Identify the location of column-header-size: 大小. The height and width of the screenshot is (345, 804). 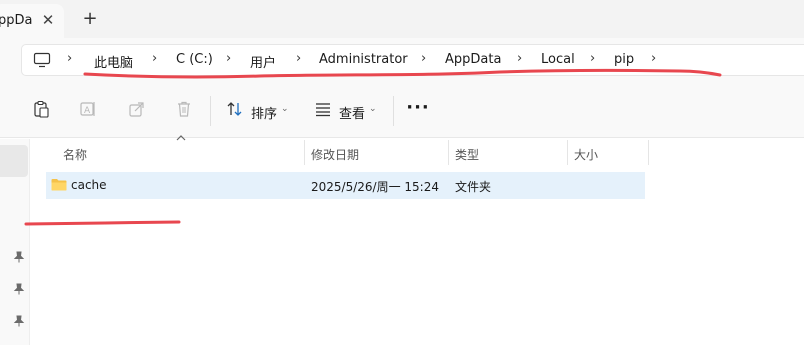
(586, 154).